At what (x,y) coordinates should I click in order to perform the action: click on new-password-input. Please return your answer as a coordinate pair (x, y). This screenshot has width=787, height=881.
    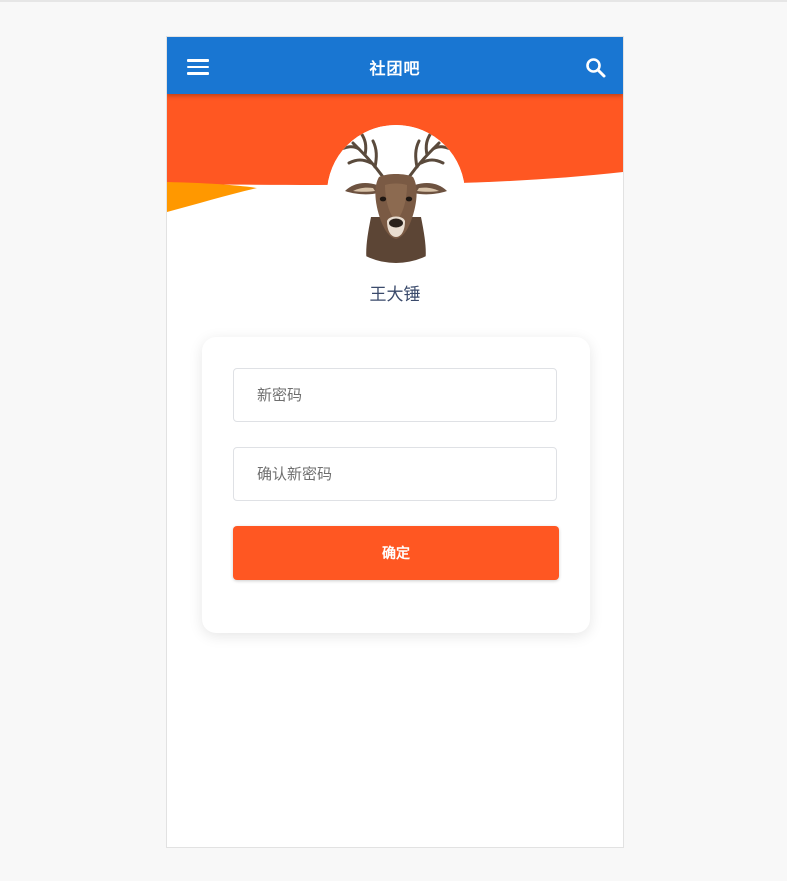
    Looking at the image, I should click on (395, 395).